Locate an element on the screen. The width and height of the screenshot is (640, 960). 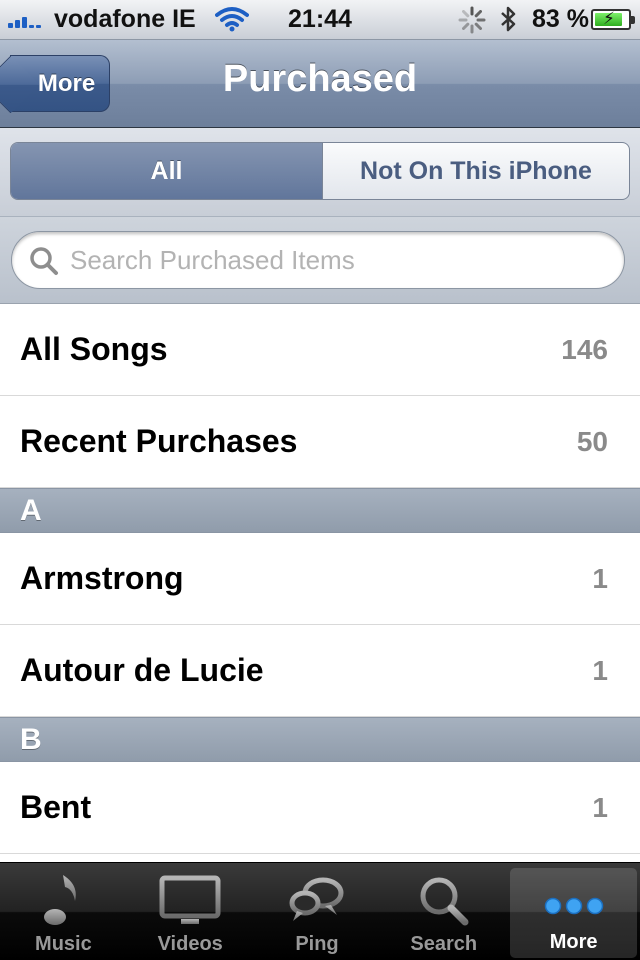
list-item-partial is located at coordinates (320, 858).